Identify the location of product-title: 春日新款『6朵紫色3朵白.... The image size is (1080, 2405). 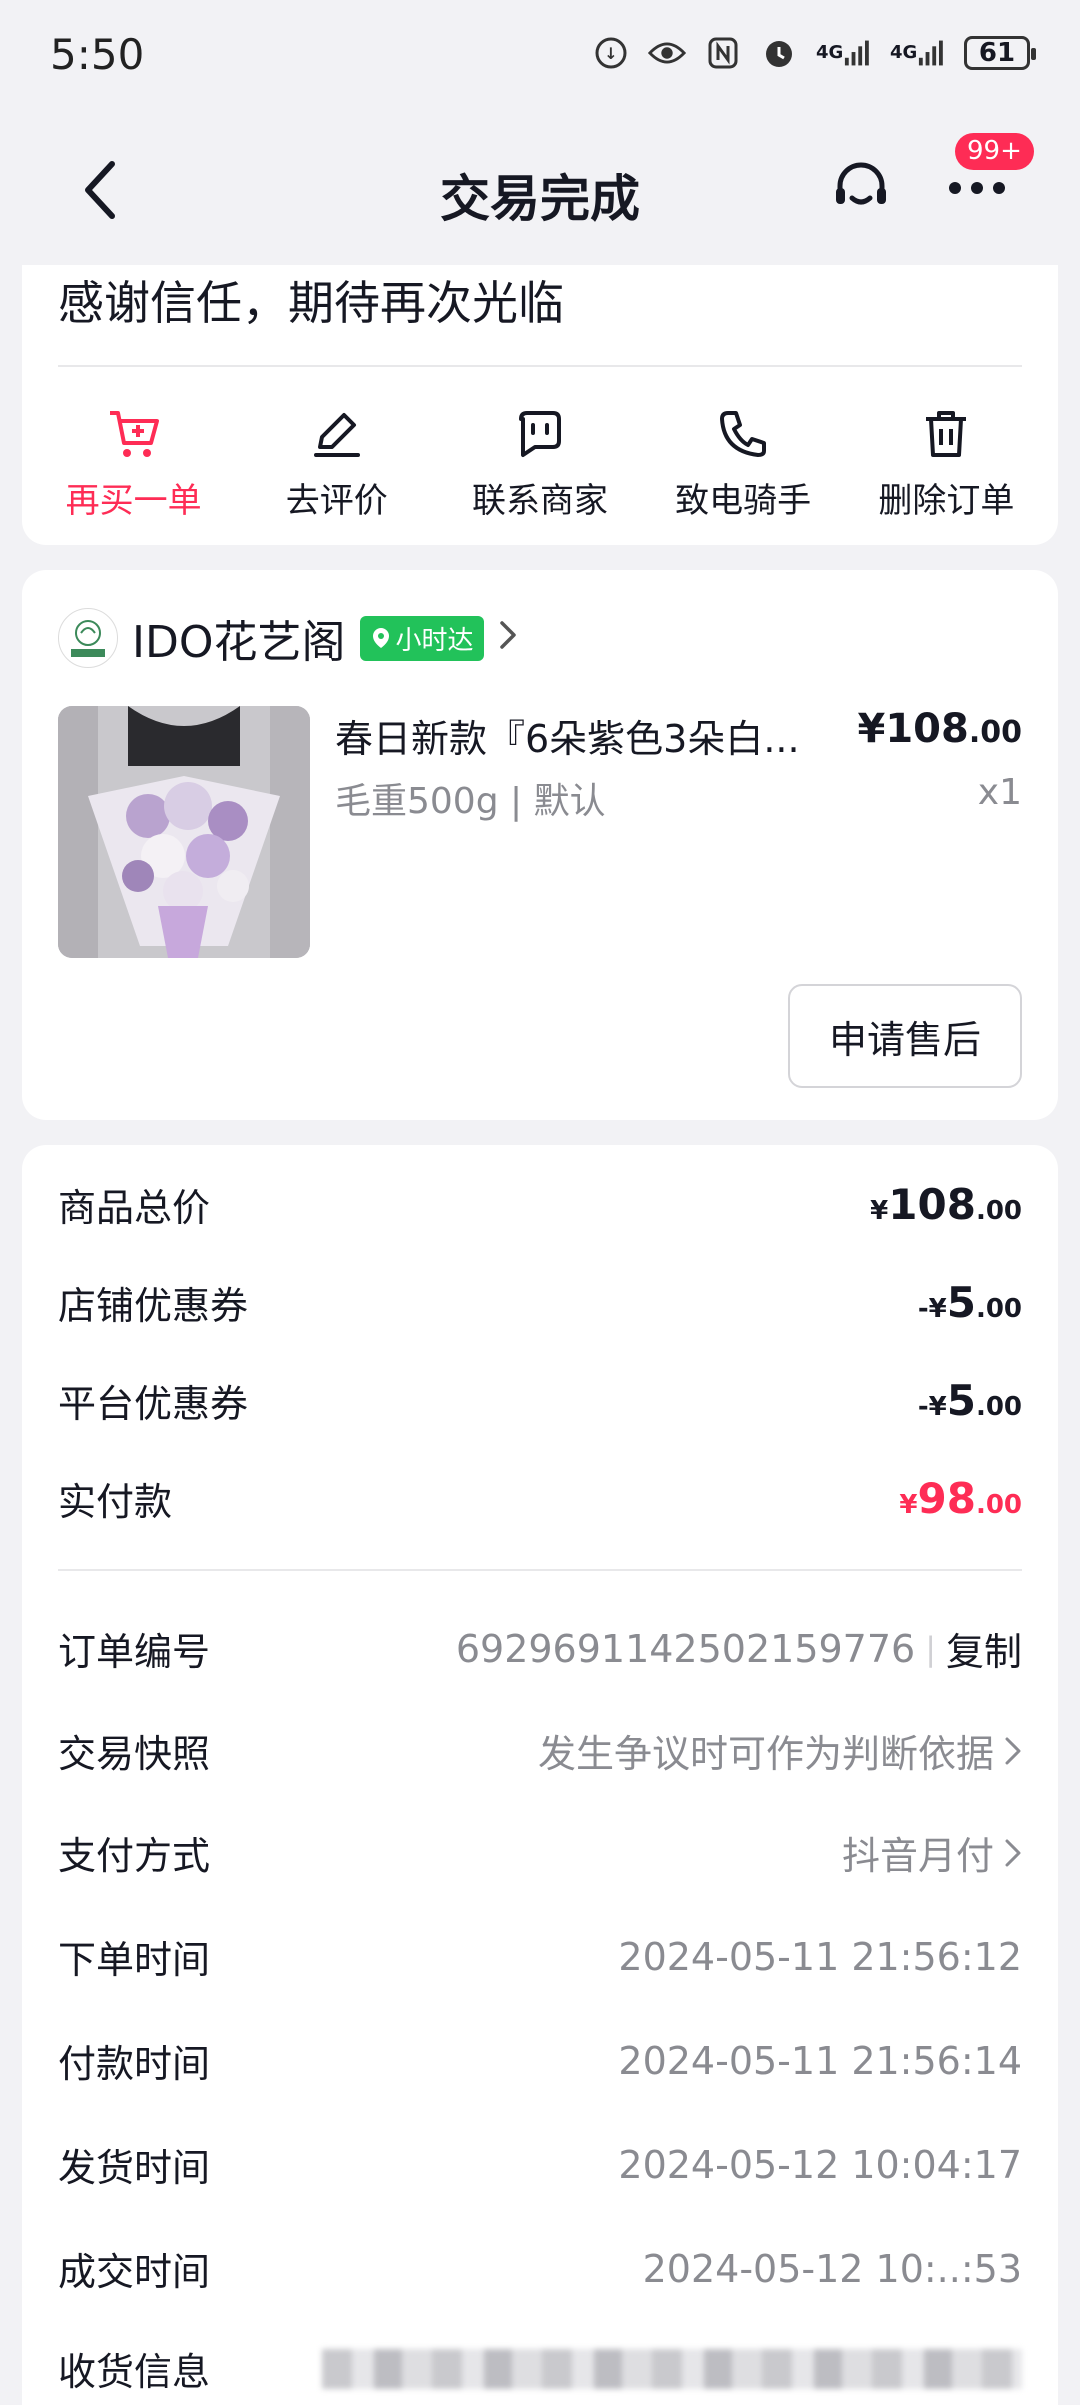
(580, 735).